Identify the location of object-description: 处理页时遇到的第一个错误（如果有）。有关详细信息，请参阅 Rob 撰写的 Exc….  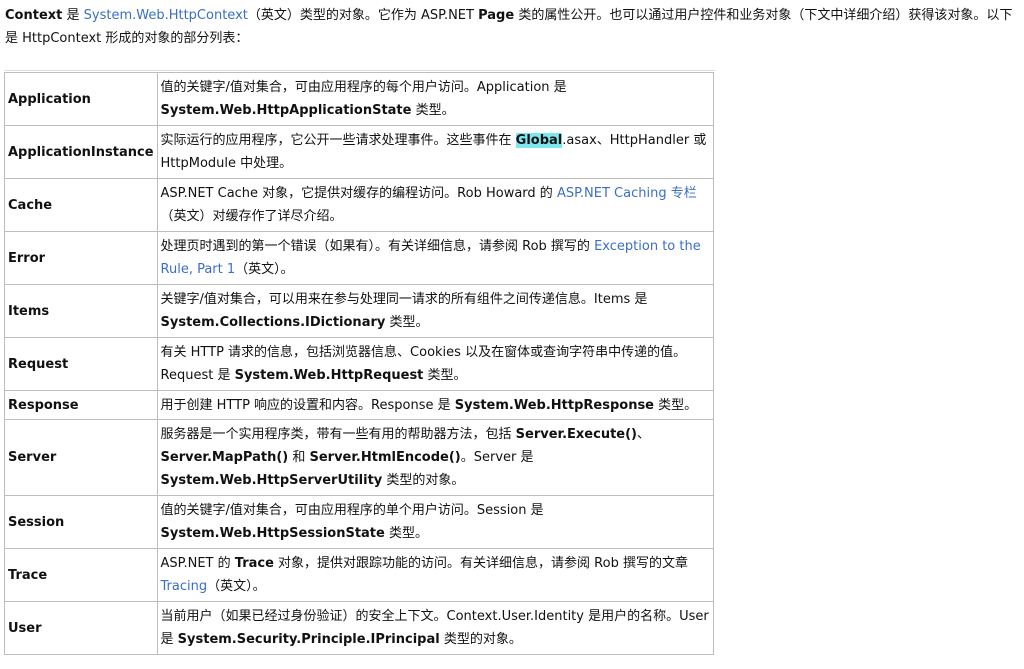
(435, 258).